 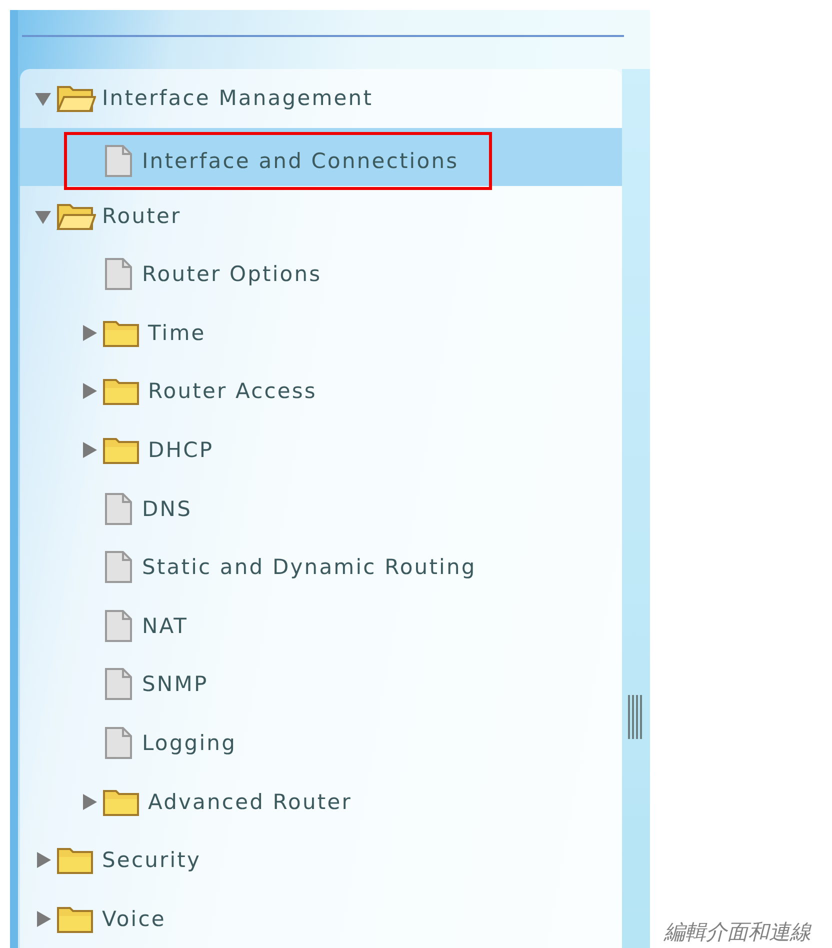 What do you see at coordinates (321, 450) in the screenshot?
I see `tree-row: DHCP` at bounding box center [321, 450].